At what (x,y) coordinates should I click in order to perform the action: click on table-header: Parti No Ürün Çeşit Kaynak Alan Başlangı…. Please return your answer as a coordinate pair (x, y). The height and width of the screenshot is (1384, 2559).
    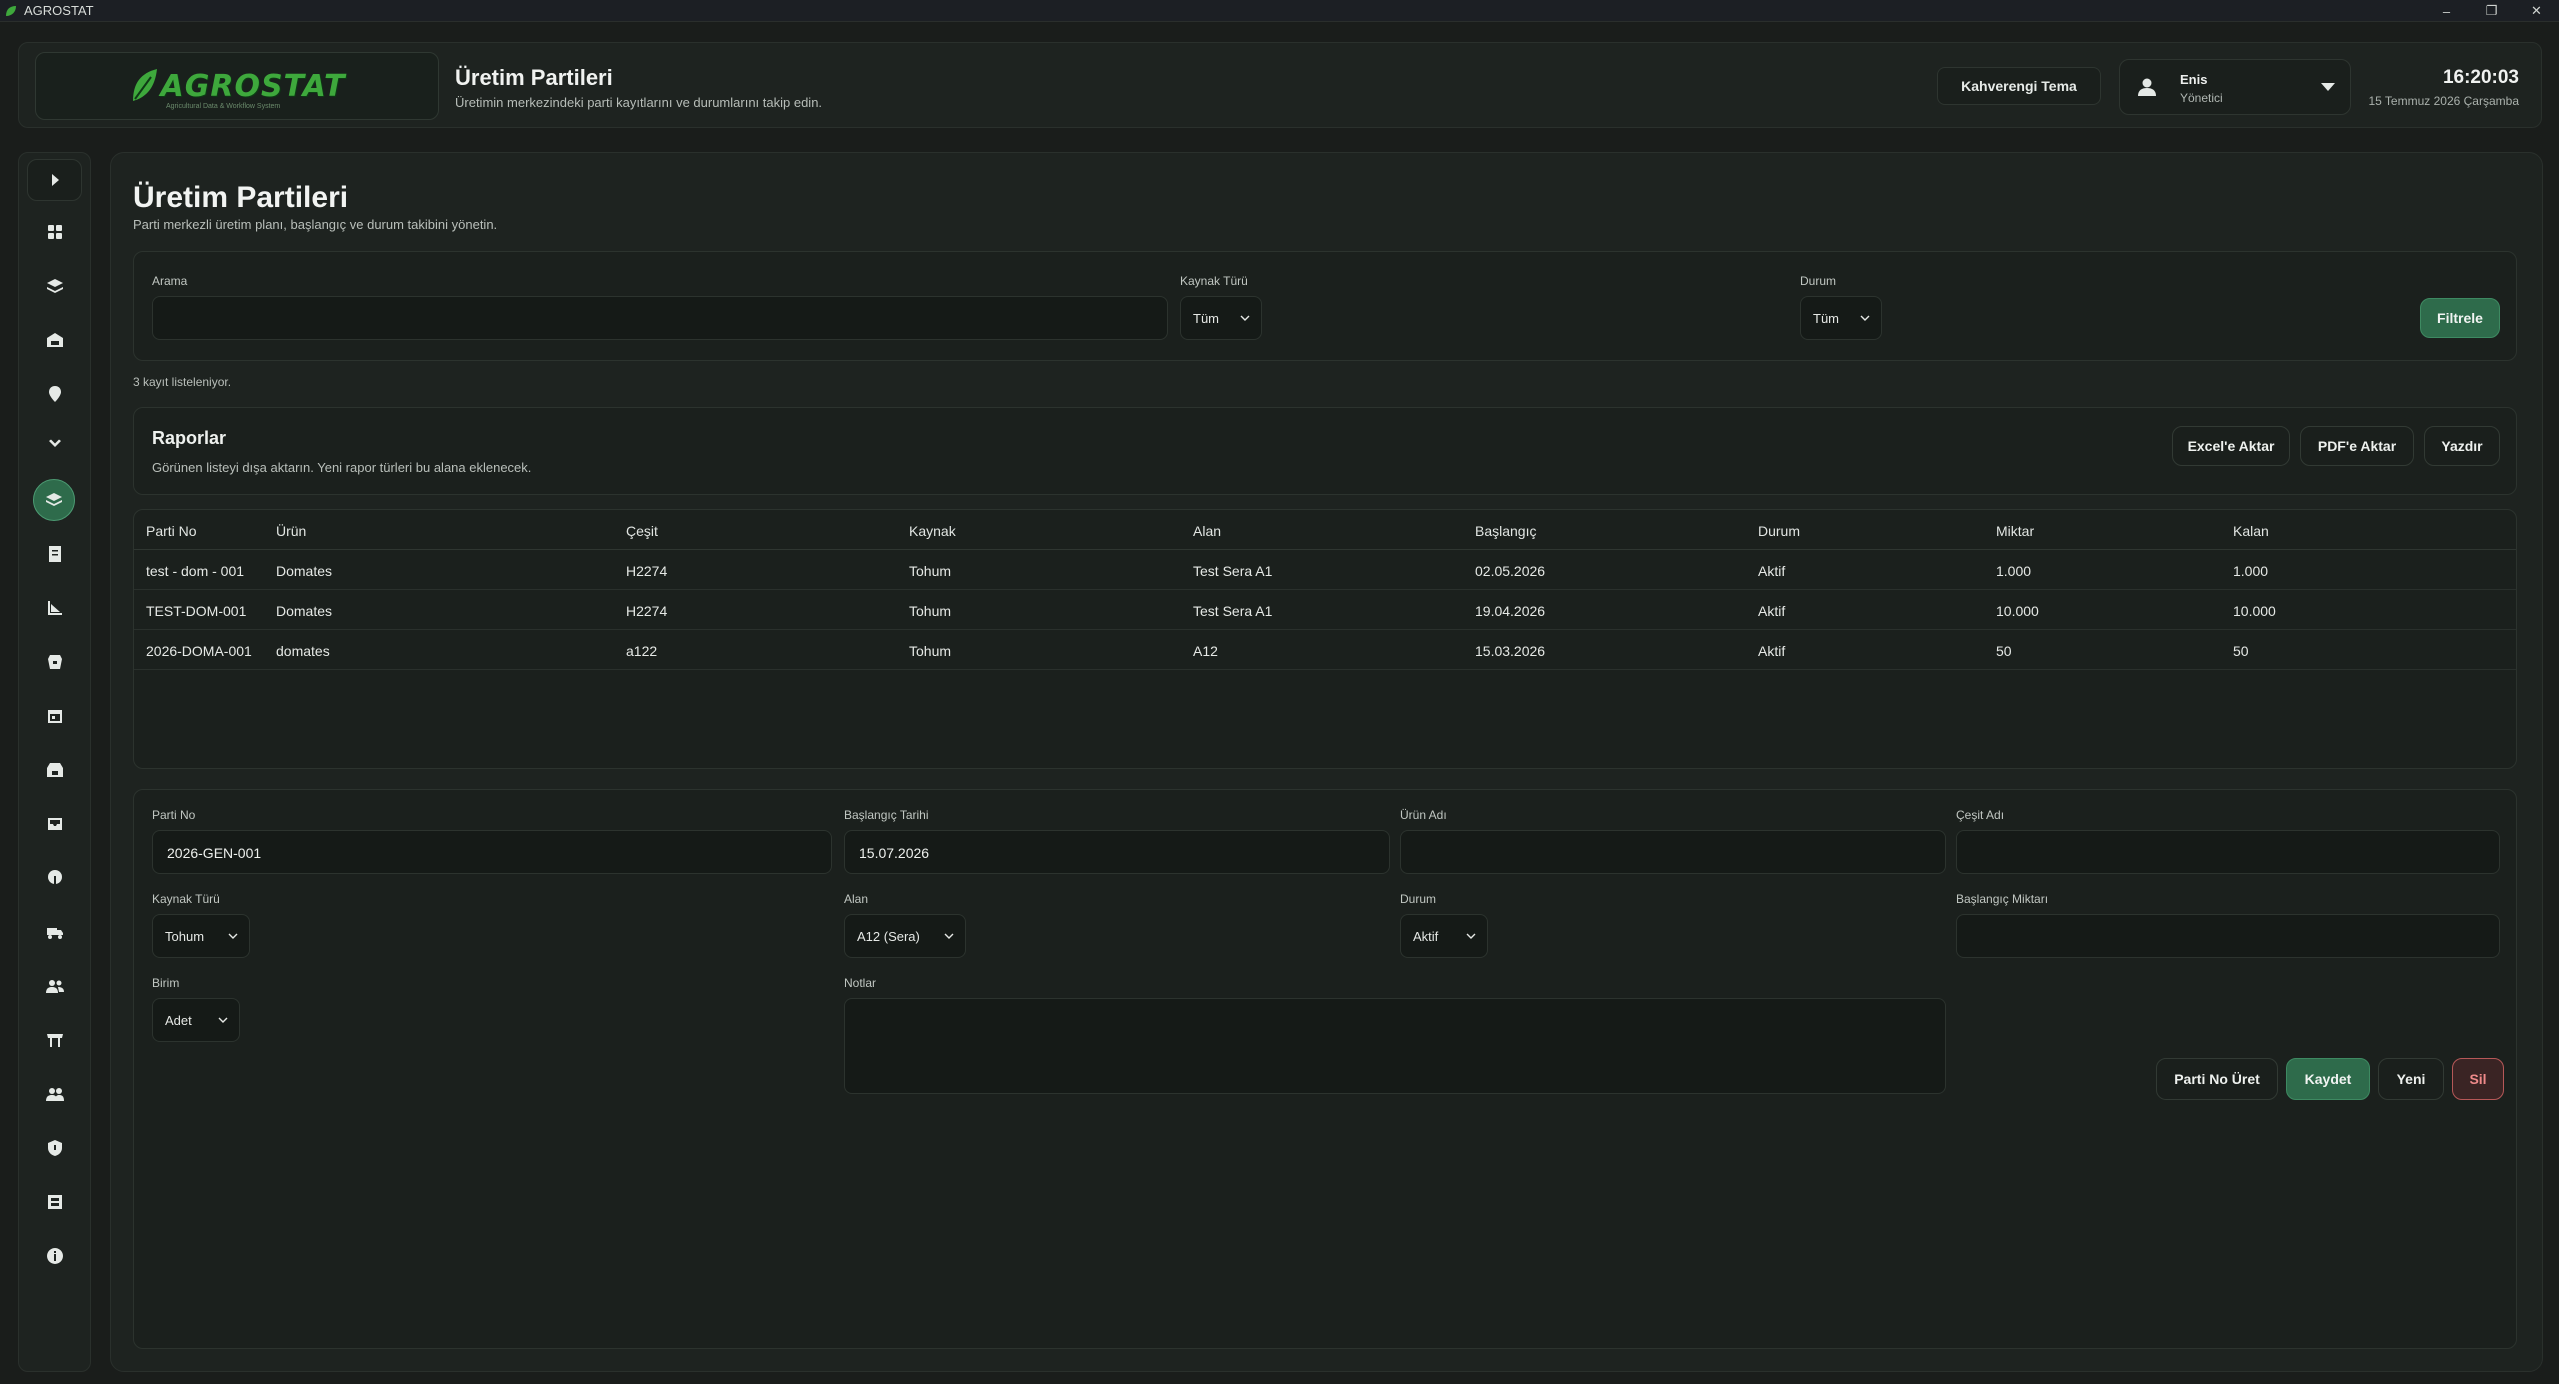
    Looking at the image, I should click on (1325, 530).